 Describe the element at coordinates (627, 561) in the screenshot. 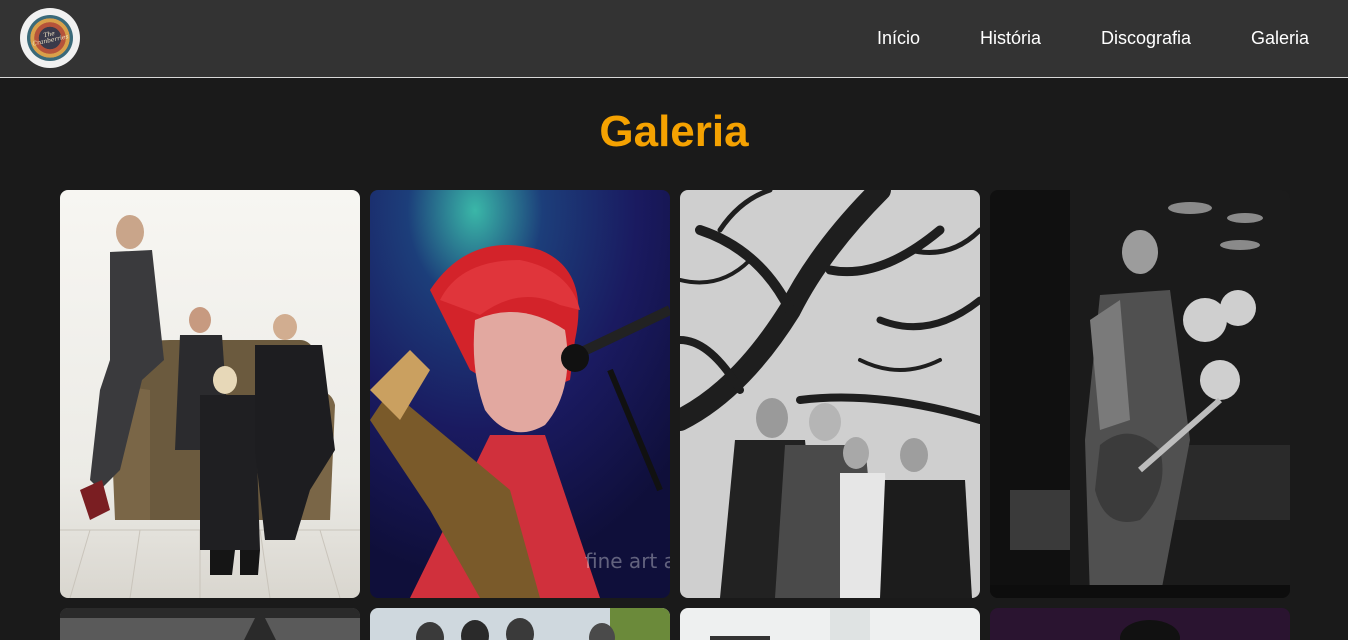

I see `watermark-text: fine art america` at that location.